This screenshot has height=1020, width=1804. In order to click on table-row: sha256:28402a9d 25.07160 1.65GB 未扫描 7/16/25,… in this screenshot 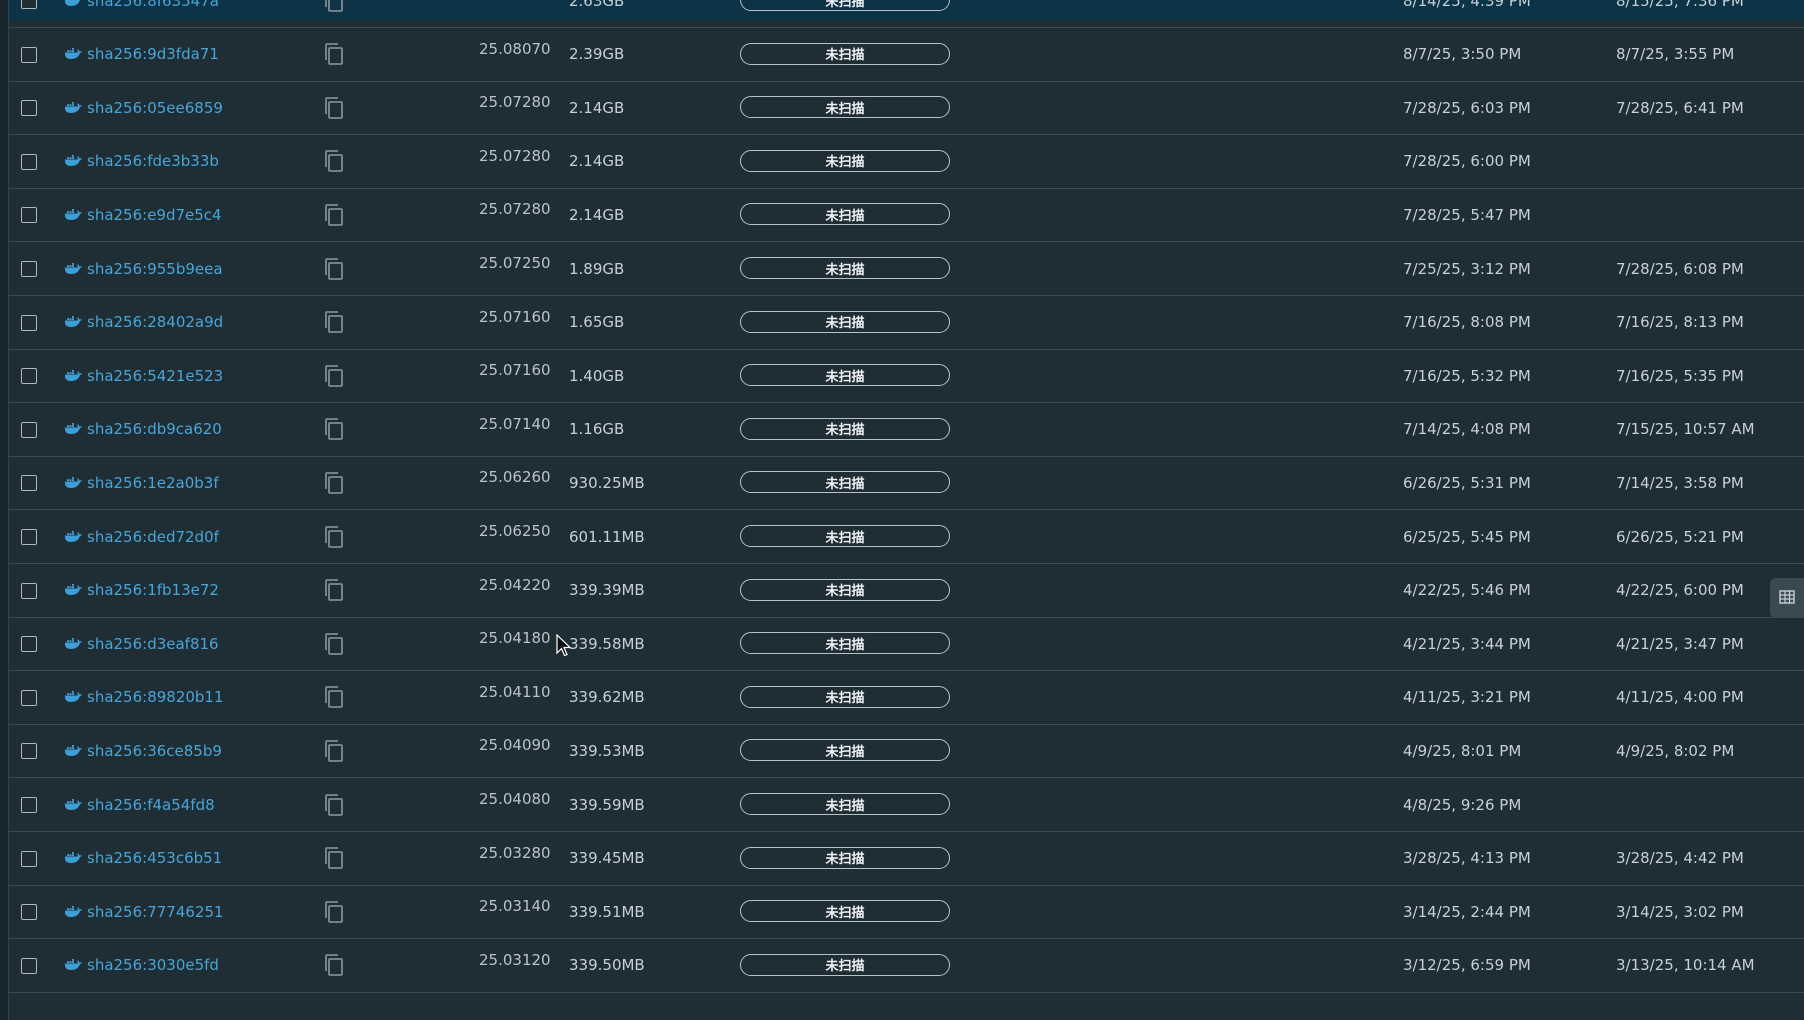, I will do `click(906, 323)`.